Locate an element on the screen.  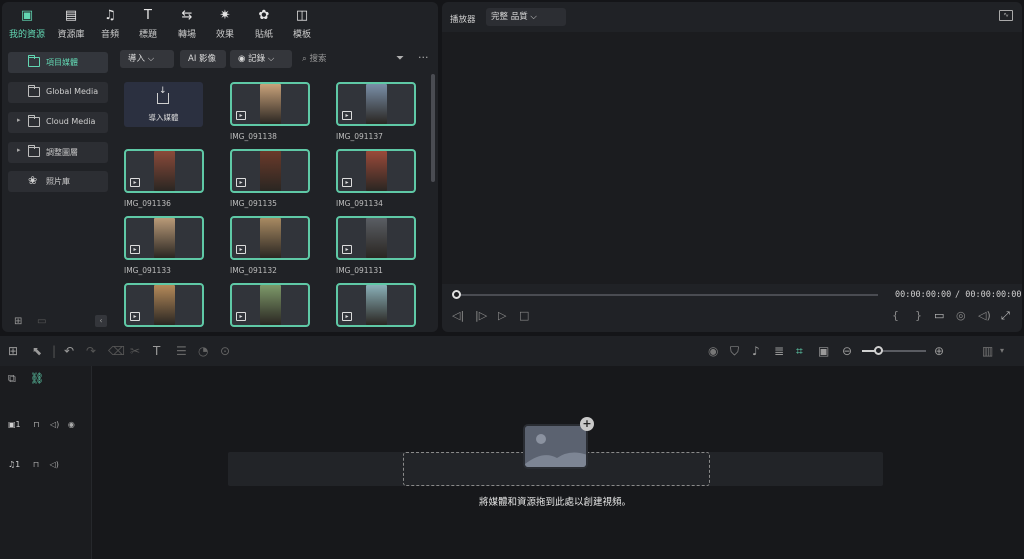
link-icon: ⛓ is located at coordinates (37, 378).